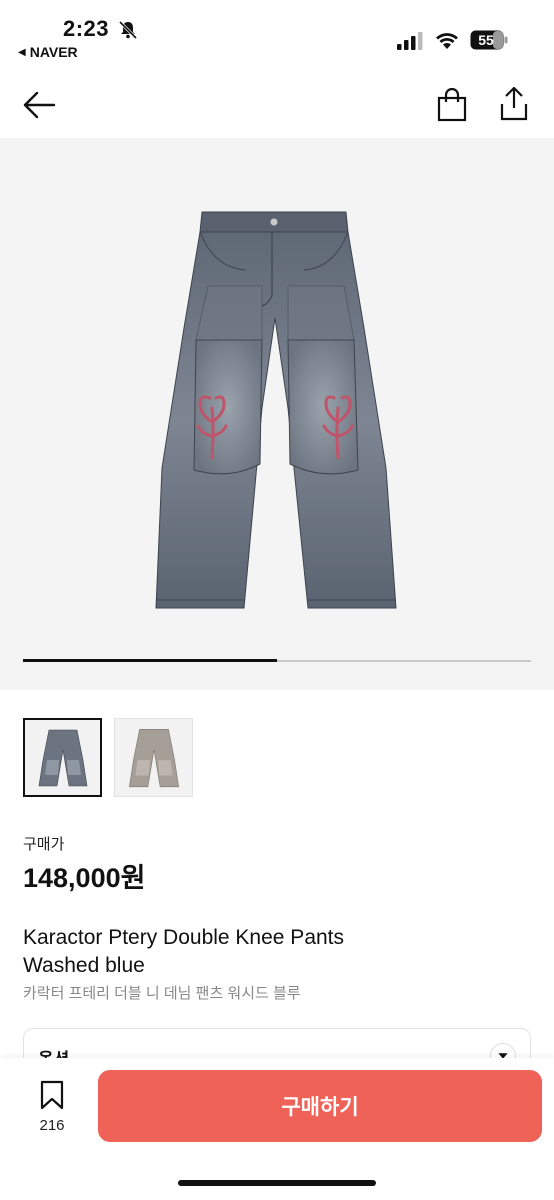  What do you see at coordinates (53, 52) in the screenshot?
I see `back-app-label: NAVER` at bounding box center [53, 52].